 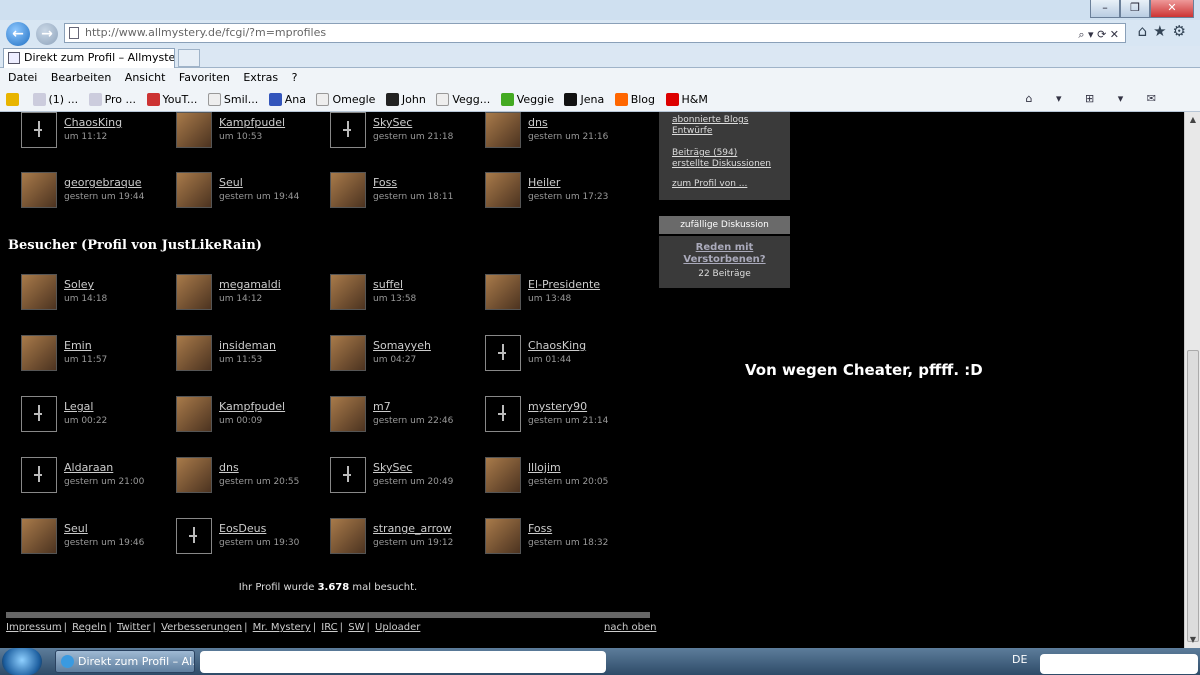 What do you see at coordinates (1182, 31) in the screenshot?
I see `gear-icon: ⚙` at bounding box center [1182, 31].